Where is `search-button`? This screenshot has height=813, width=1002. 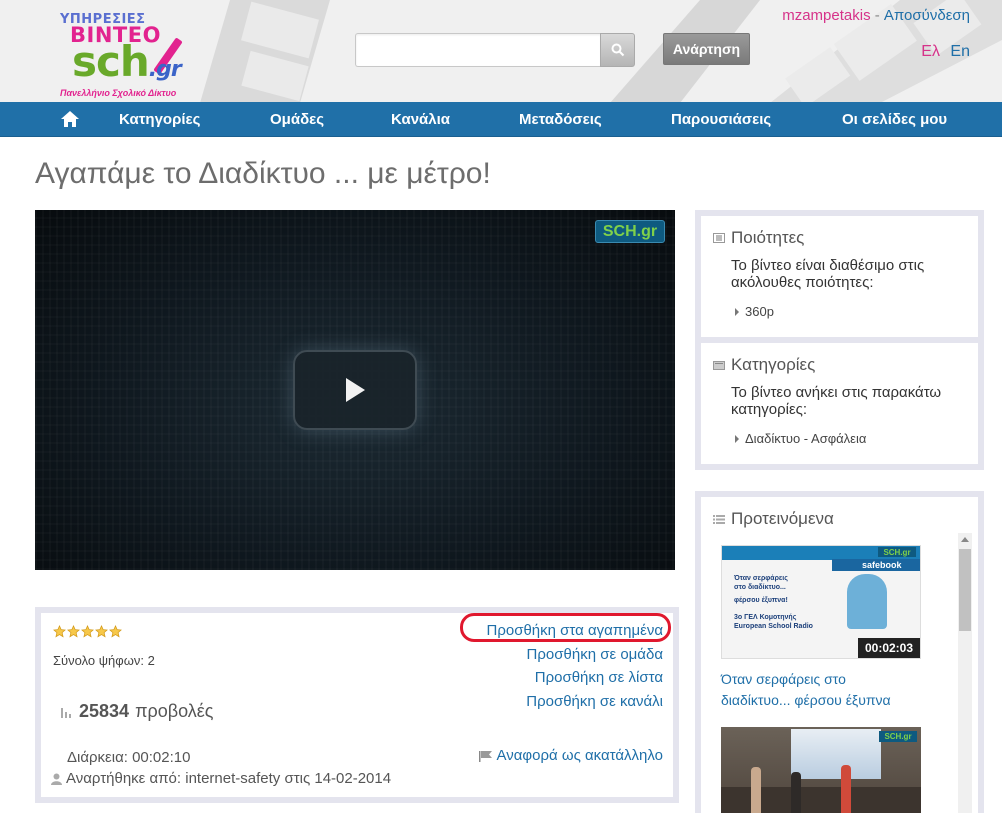
search-button is located at coordinates (617, 50).